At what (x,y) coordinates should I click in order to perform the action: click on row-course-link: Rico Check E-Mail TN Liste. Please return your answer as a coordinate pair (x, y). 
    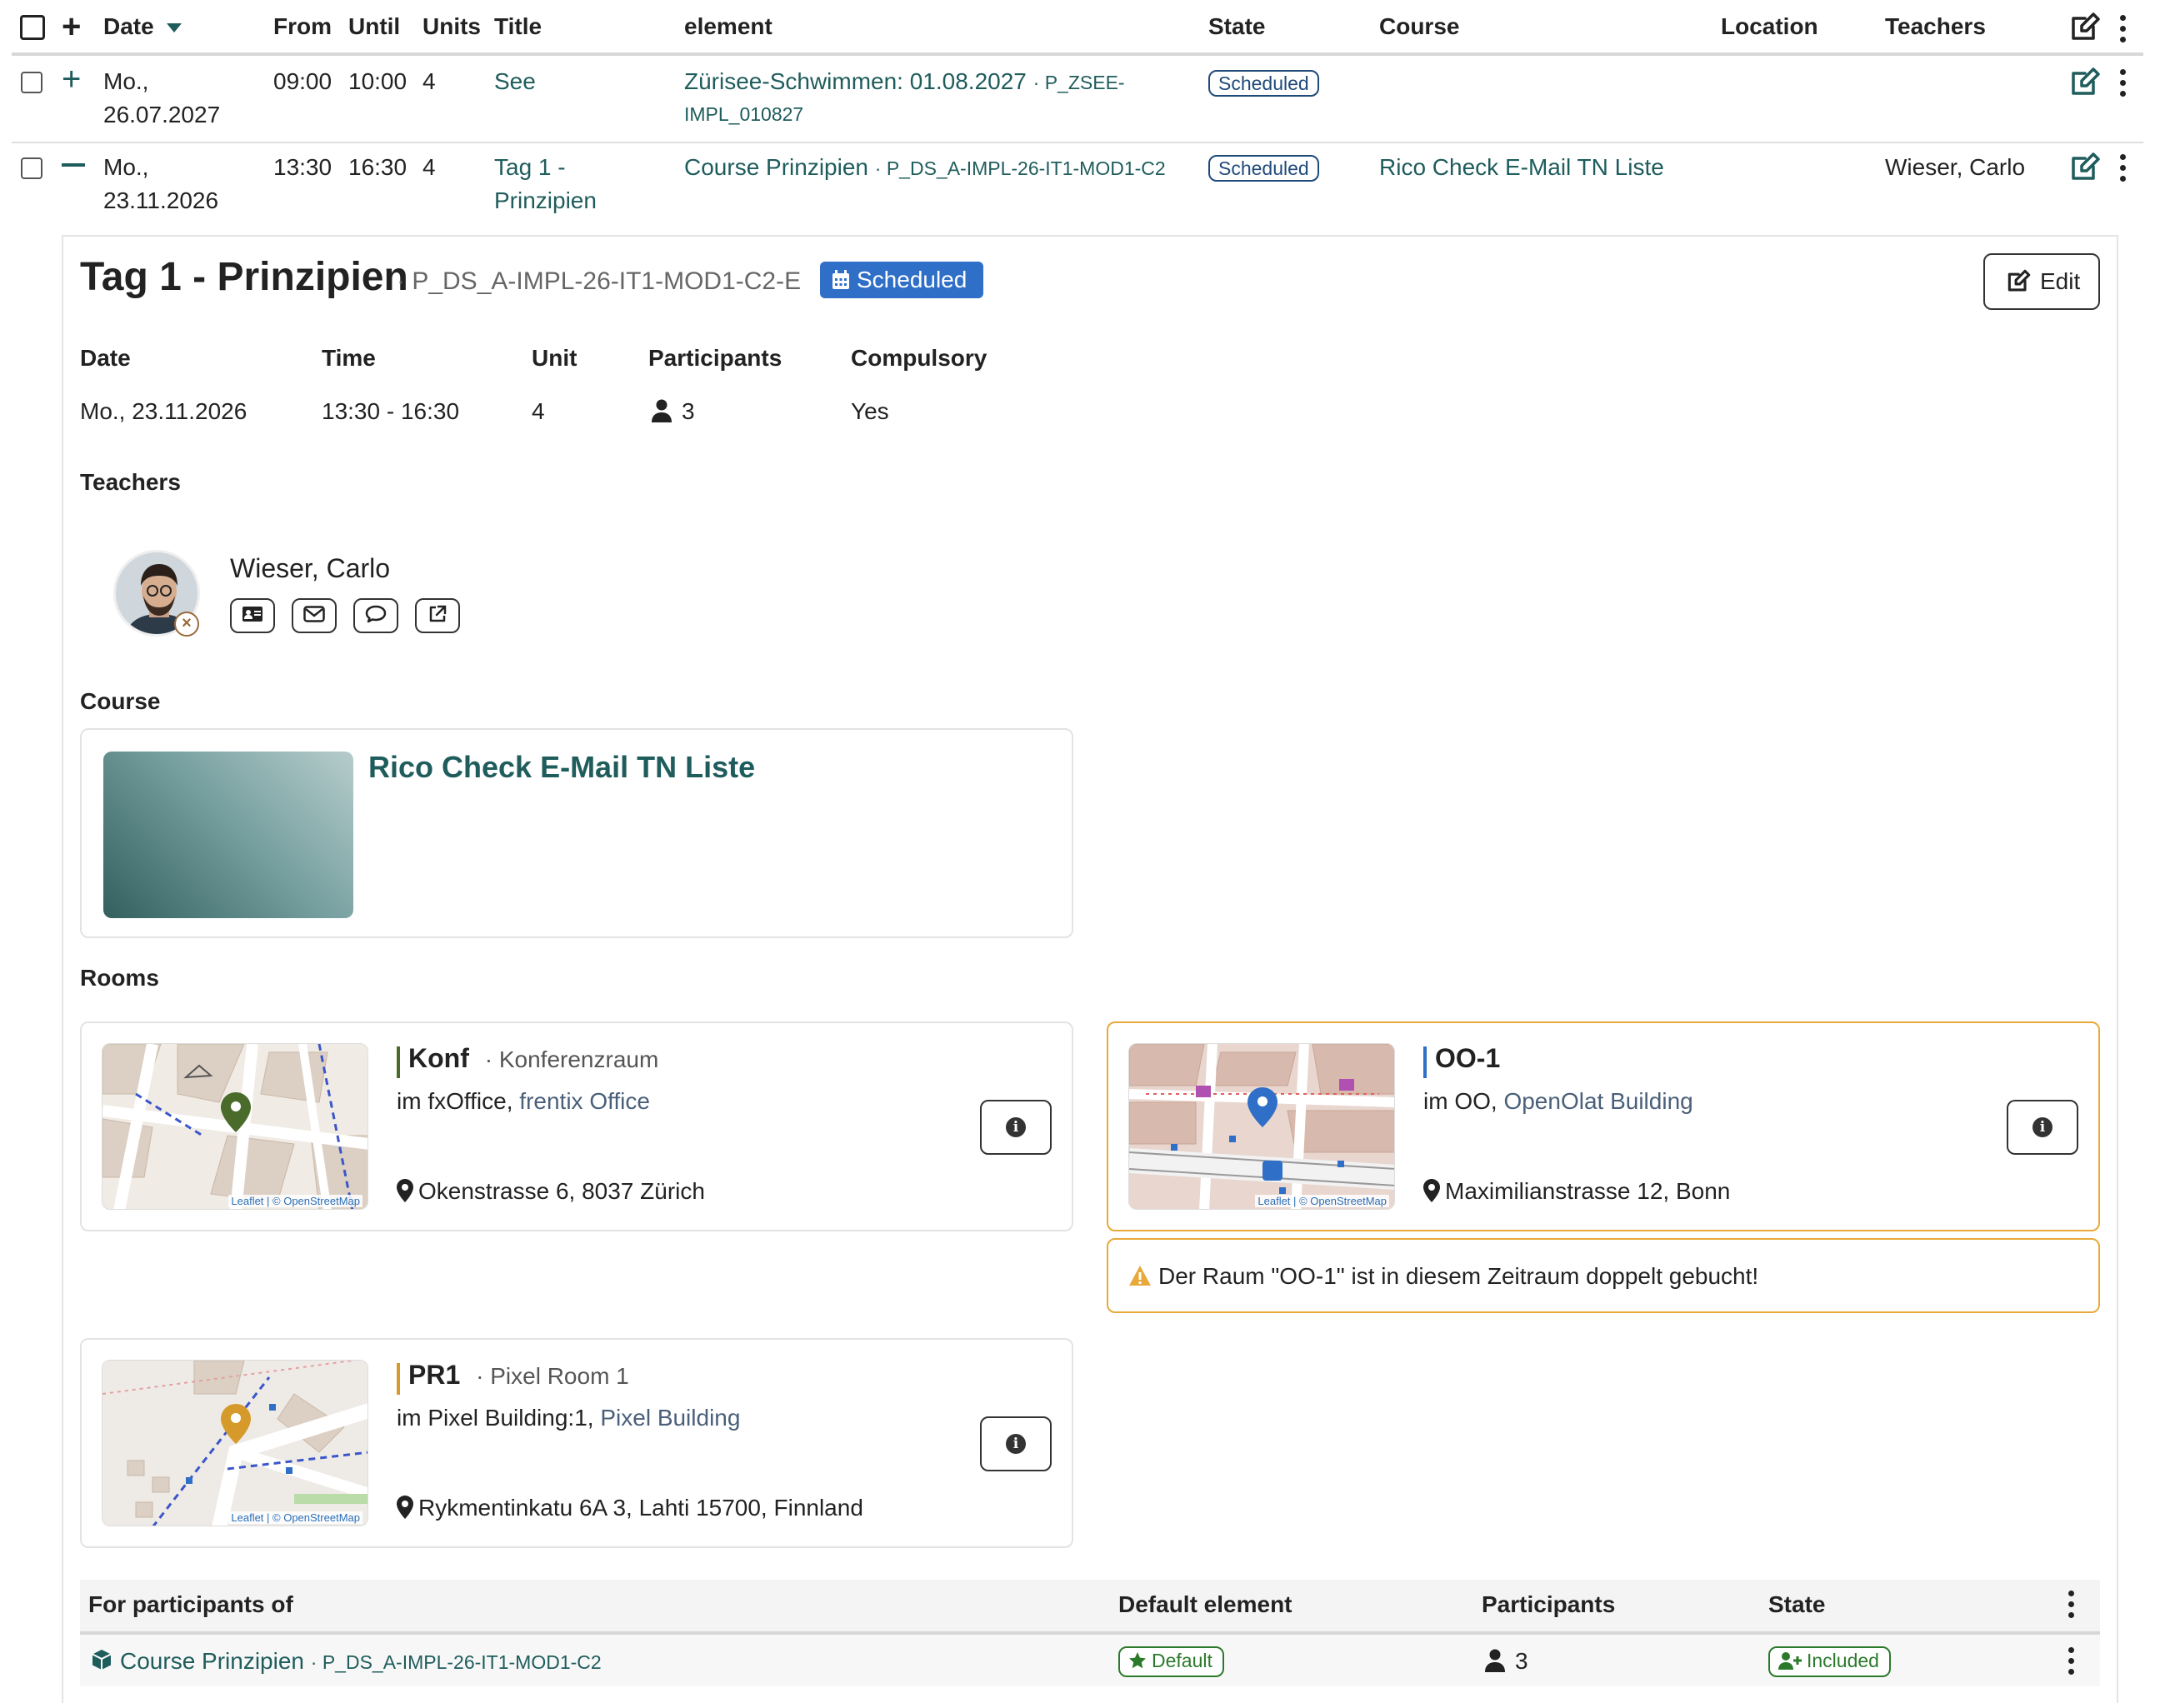
    Looking at the image, I should click on (1521, 167).